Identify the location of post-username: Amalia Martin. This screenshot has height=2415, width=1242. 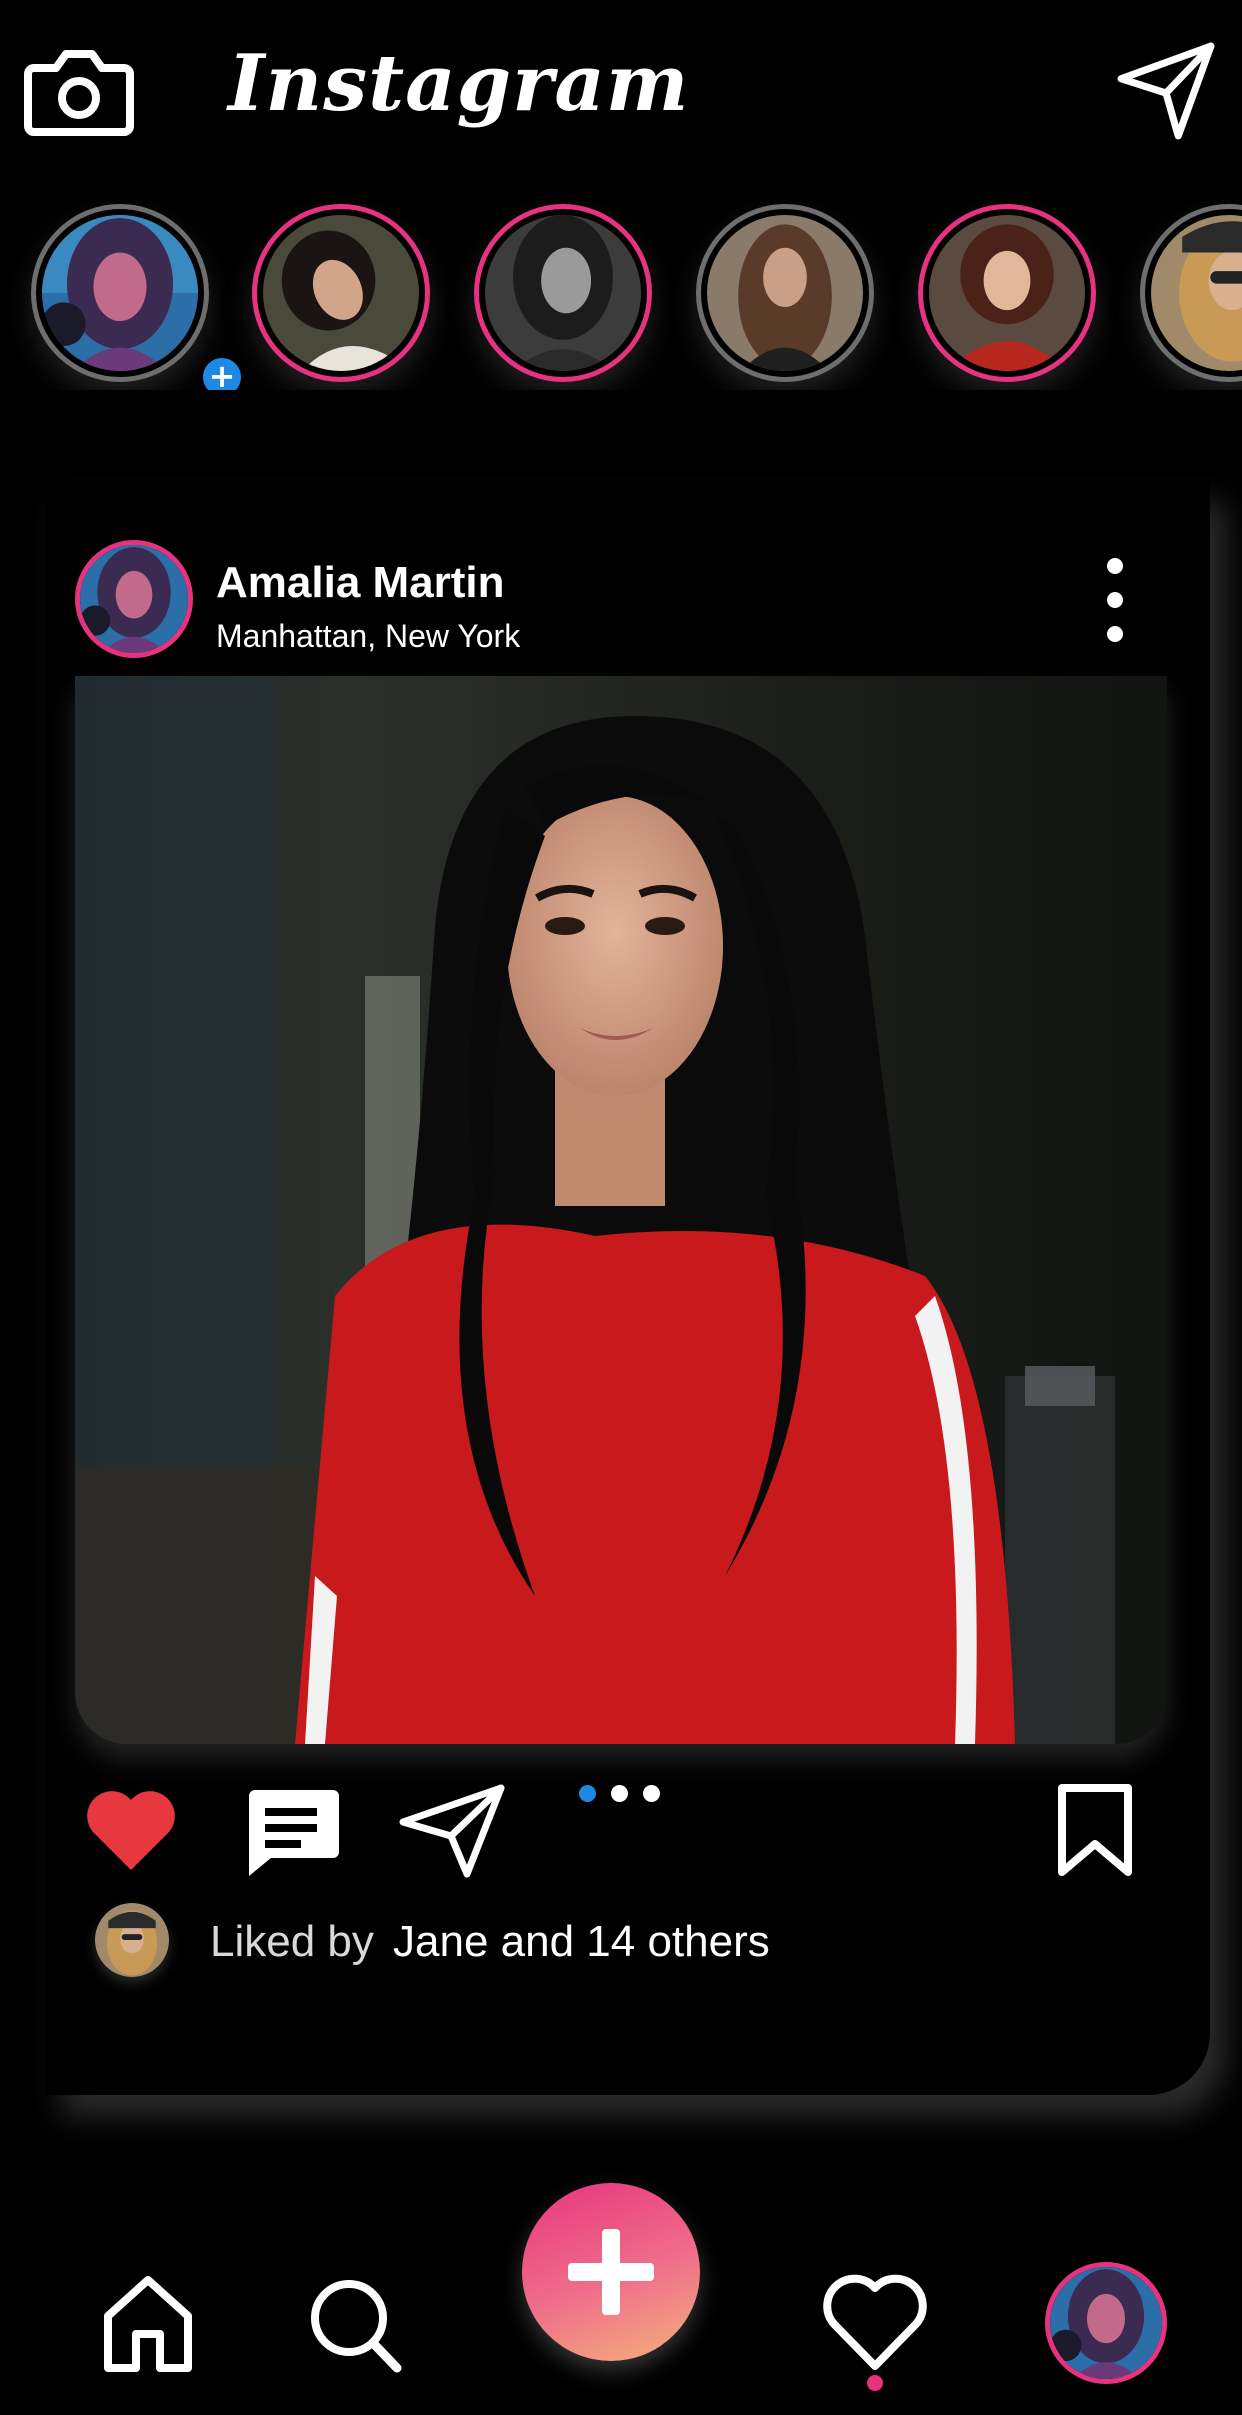
(360, 583).